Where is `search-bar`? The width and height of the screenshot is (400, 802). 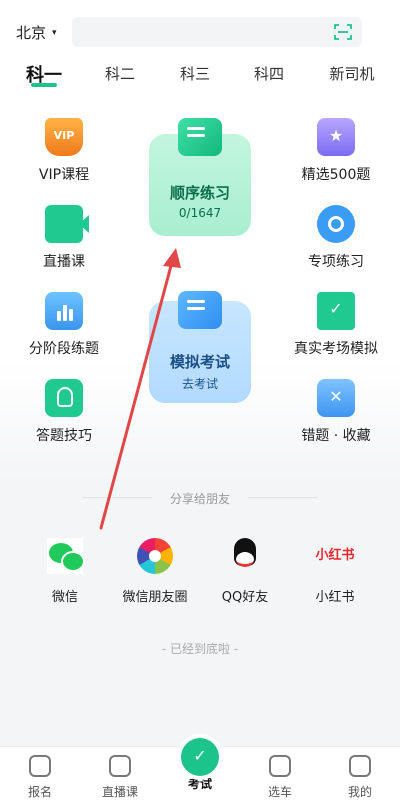 search-bar is located at coordinates (217, 32).